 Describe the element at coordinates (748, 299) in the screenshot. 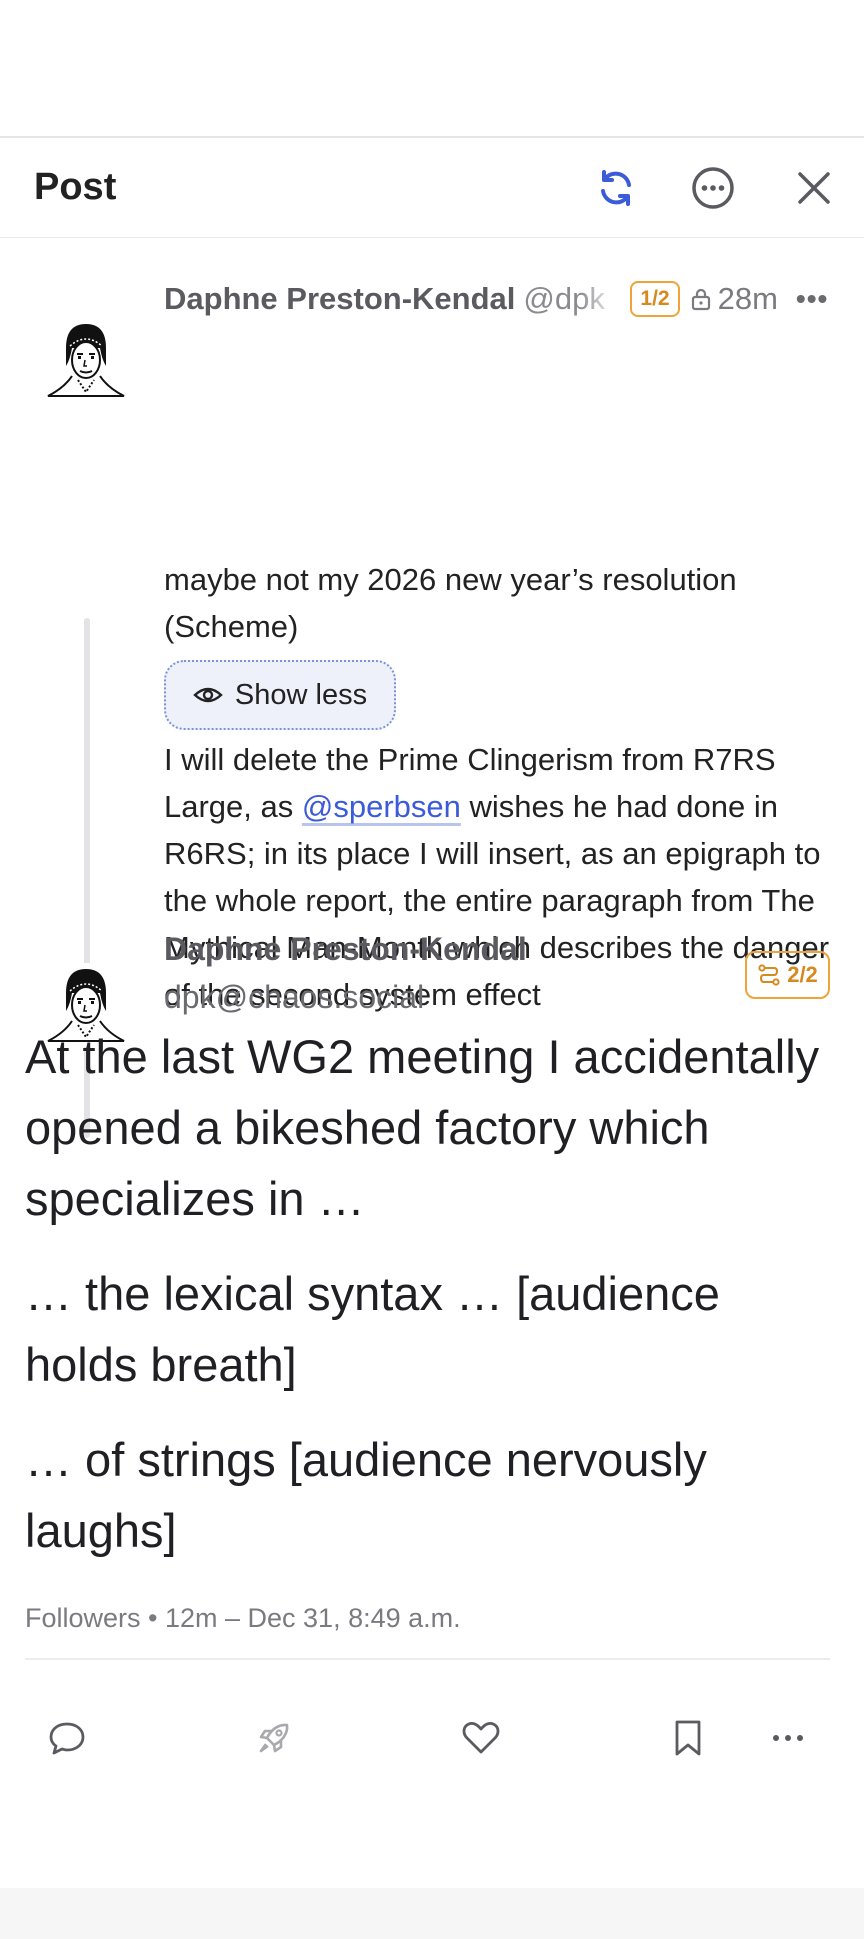

I see `post-time: 28m` at that location.